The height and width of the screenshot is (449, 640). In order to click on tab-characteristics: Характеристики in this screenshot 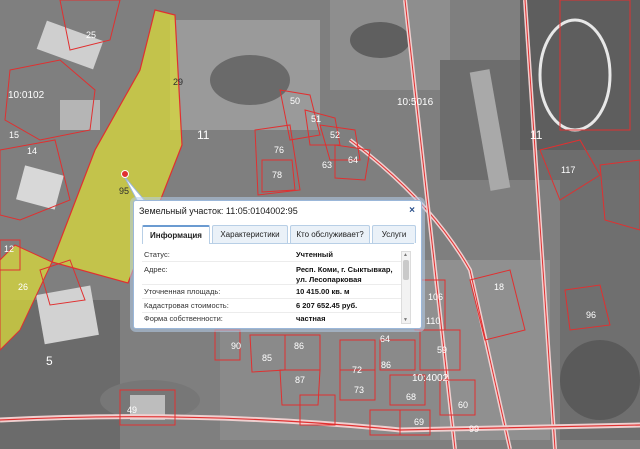, I will do `click(250, 234)`.